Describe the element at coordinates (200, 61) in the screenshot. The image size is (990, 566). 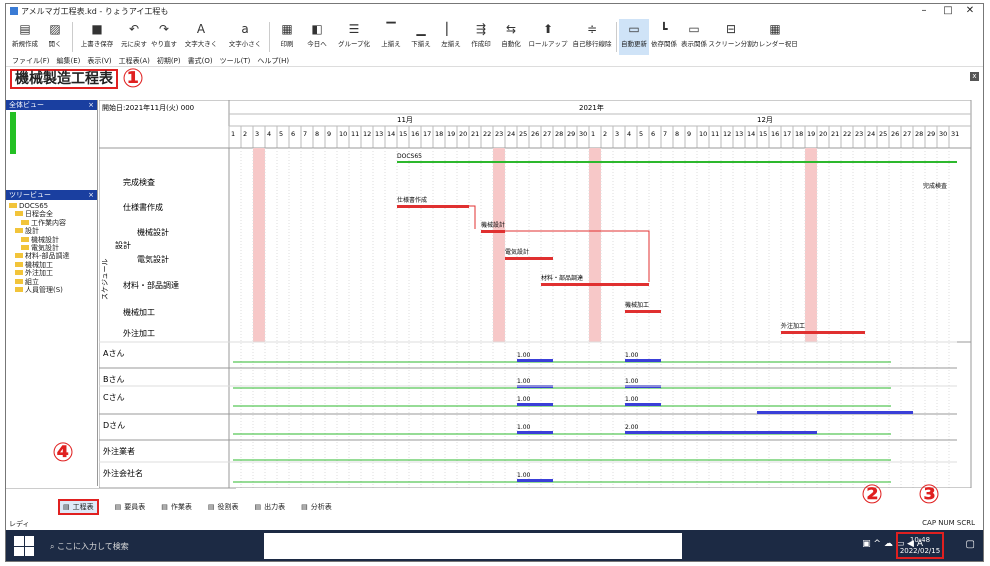
I see `menu-item: 書式(O)` at that location.